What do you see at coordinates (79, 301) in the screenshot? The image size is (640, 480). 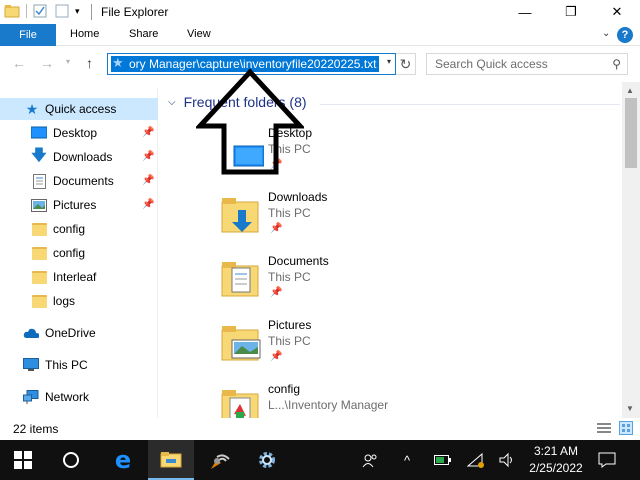 I see `sidebar-item-logs: logs` at bounding box center [79, 301].